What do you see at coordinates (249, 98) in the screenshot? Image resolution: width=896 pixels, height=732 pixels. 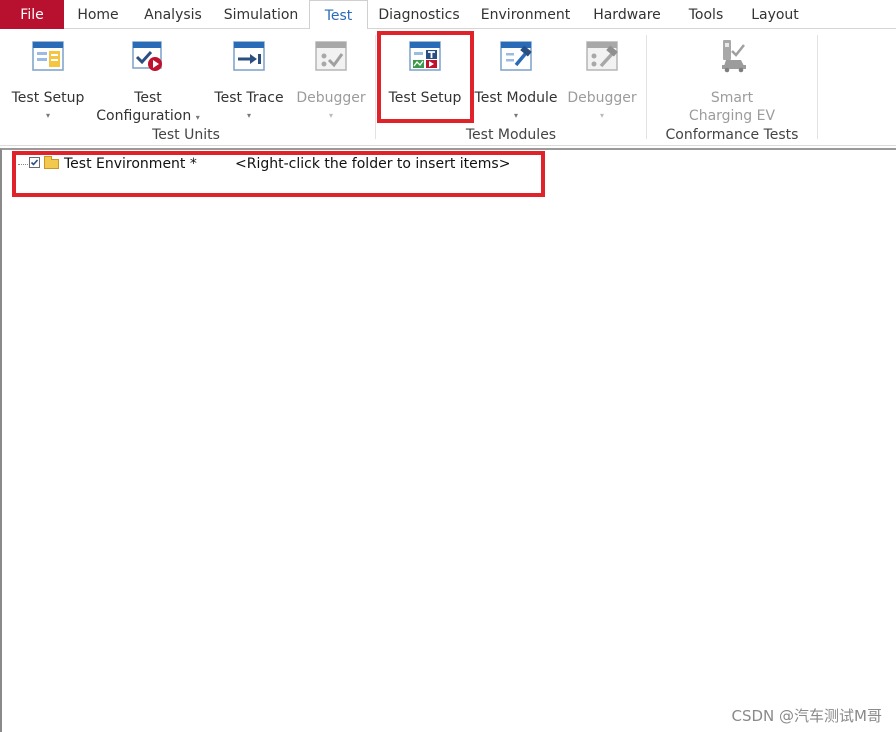 I see `test-trace-label: Test Trace` at bounding box center [249, 98].